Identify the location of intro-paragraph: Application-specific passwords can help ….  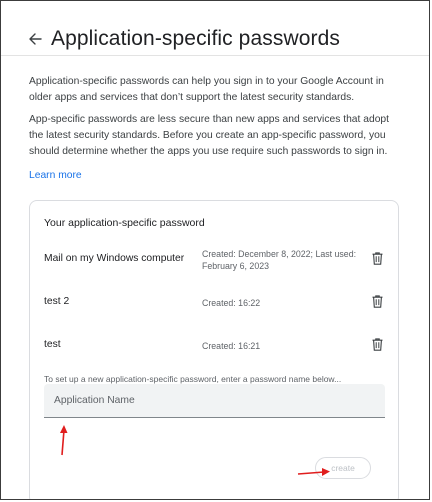
(206, 89).